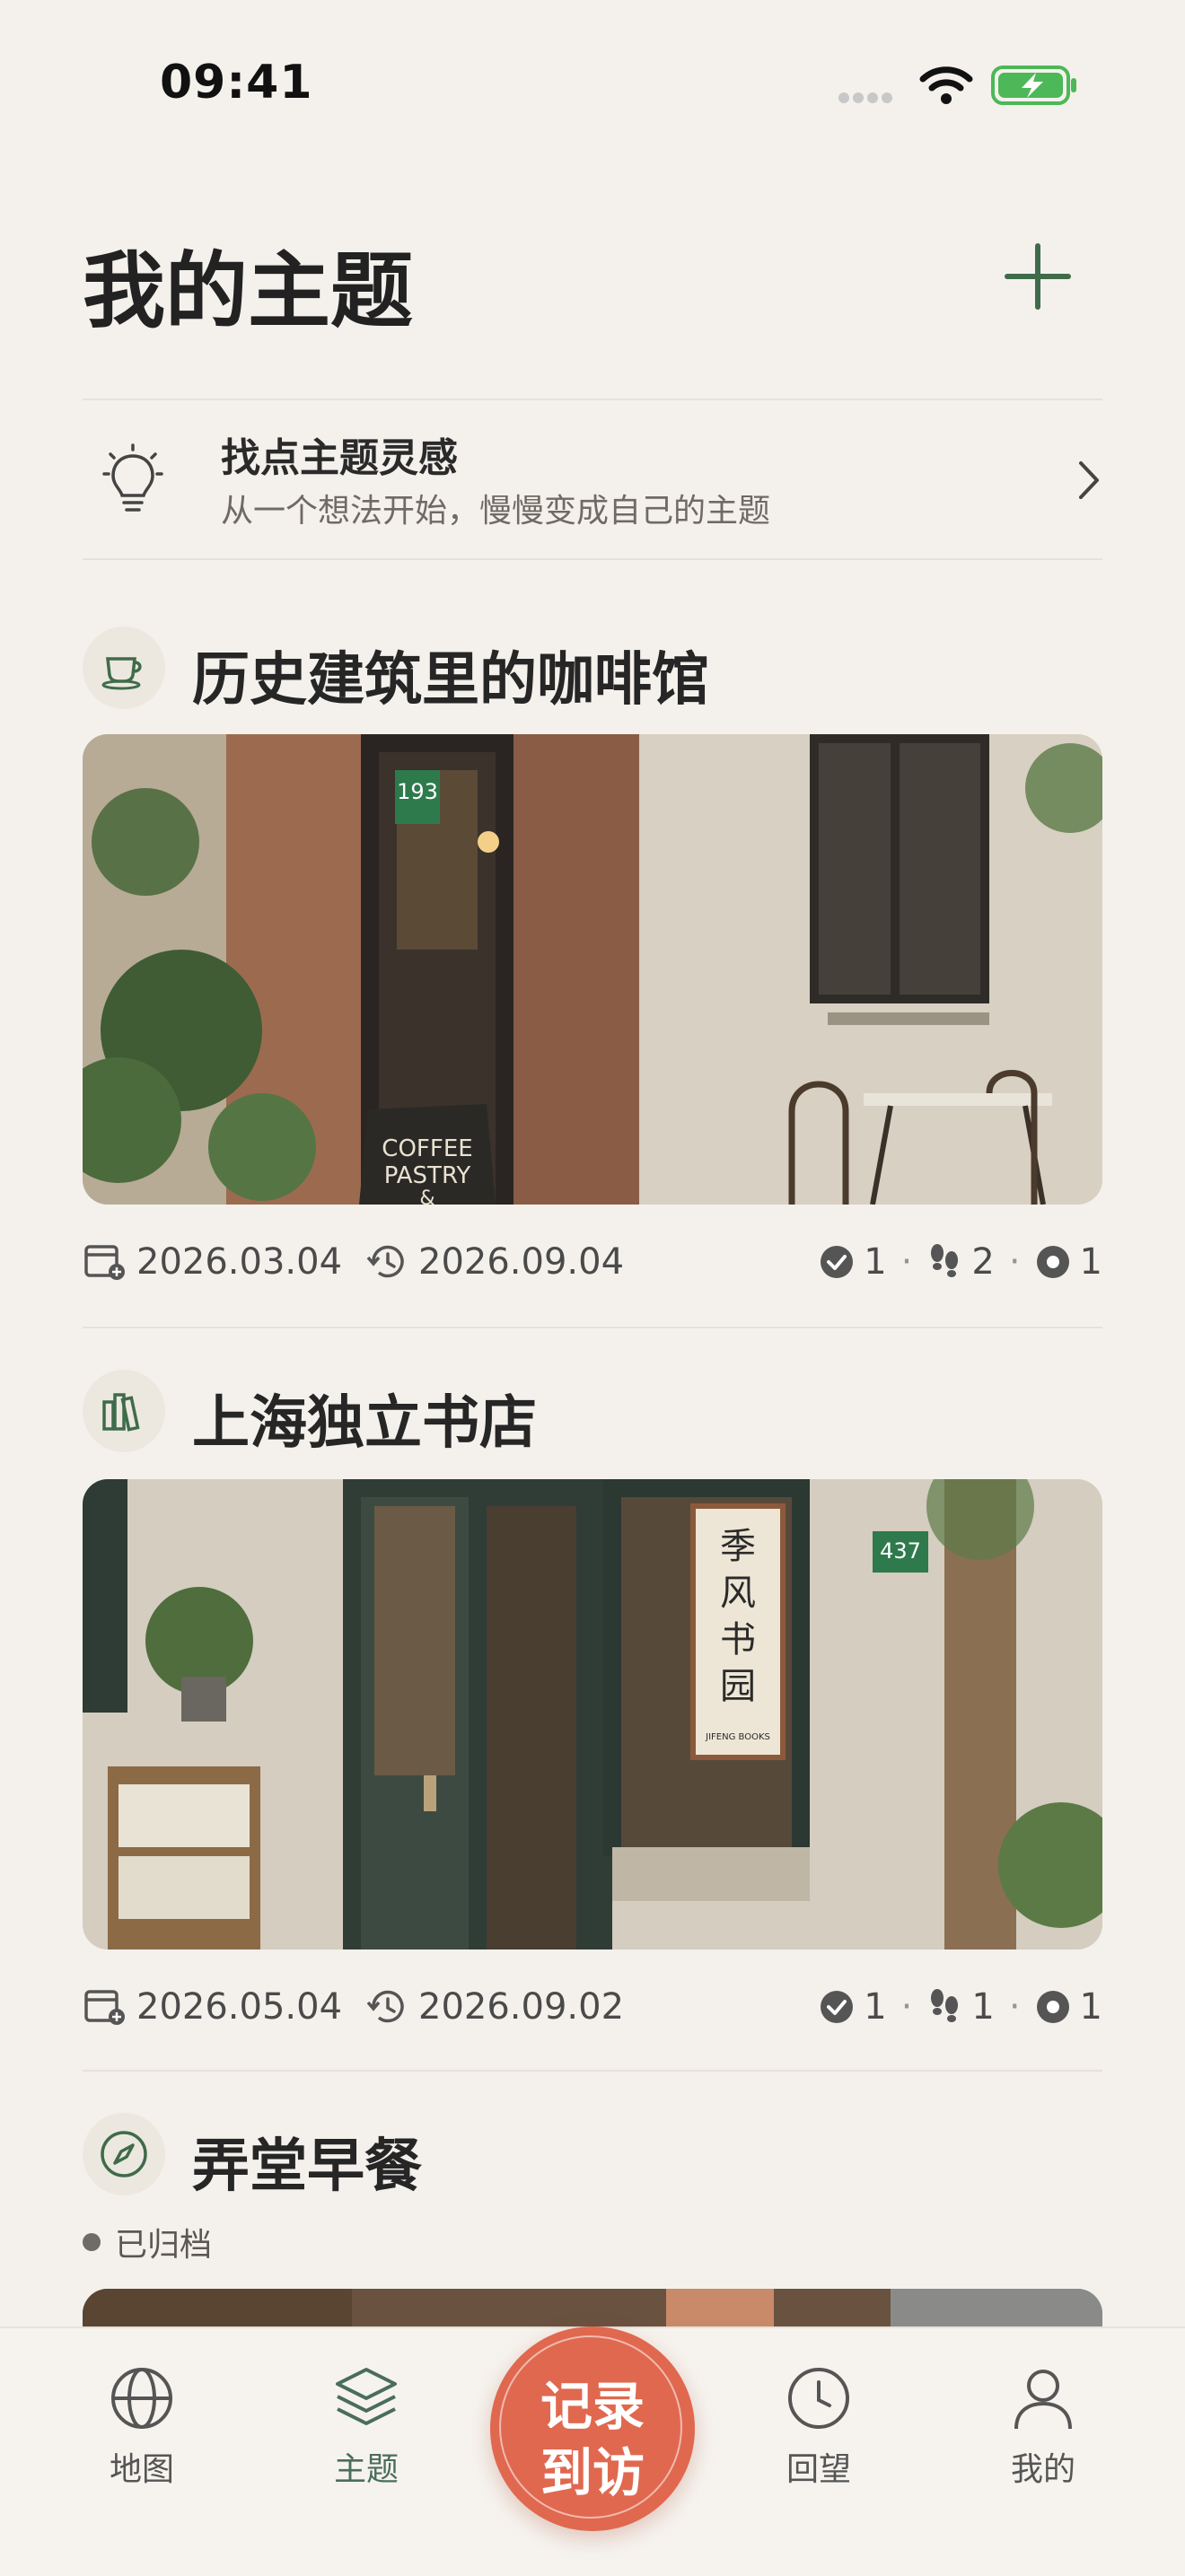  I want to click on status-time: 09:41, so click(236, 83).